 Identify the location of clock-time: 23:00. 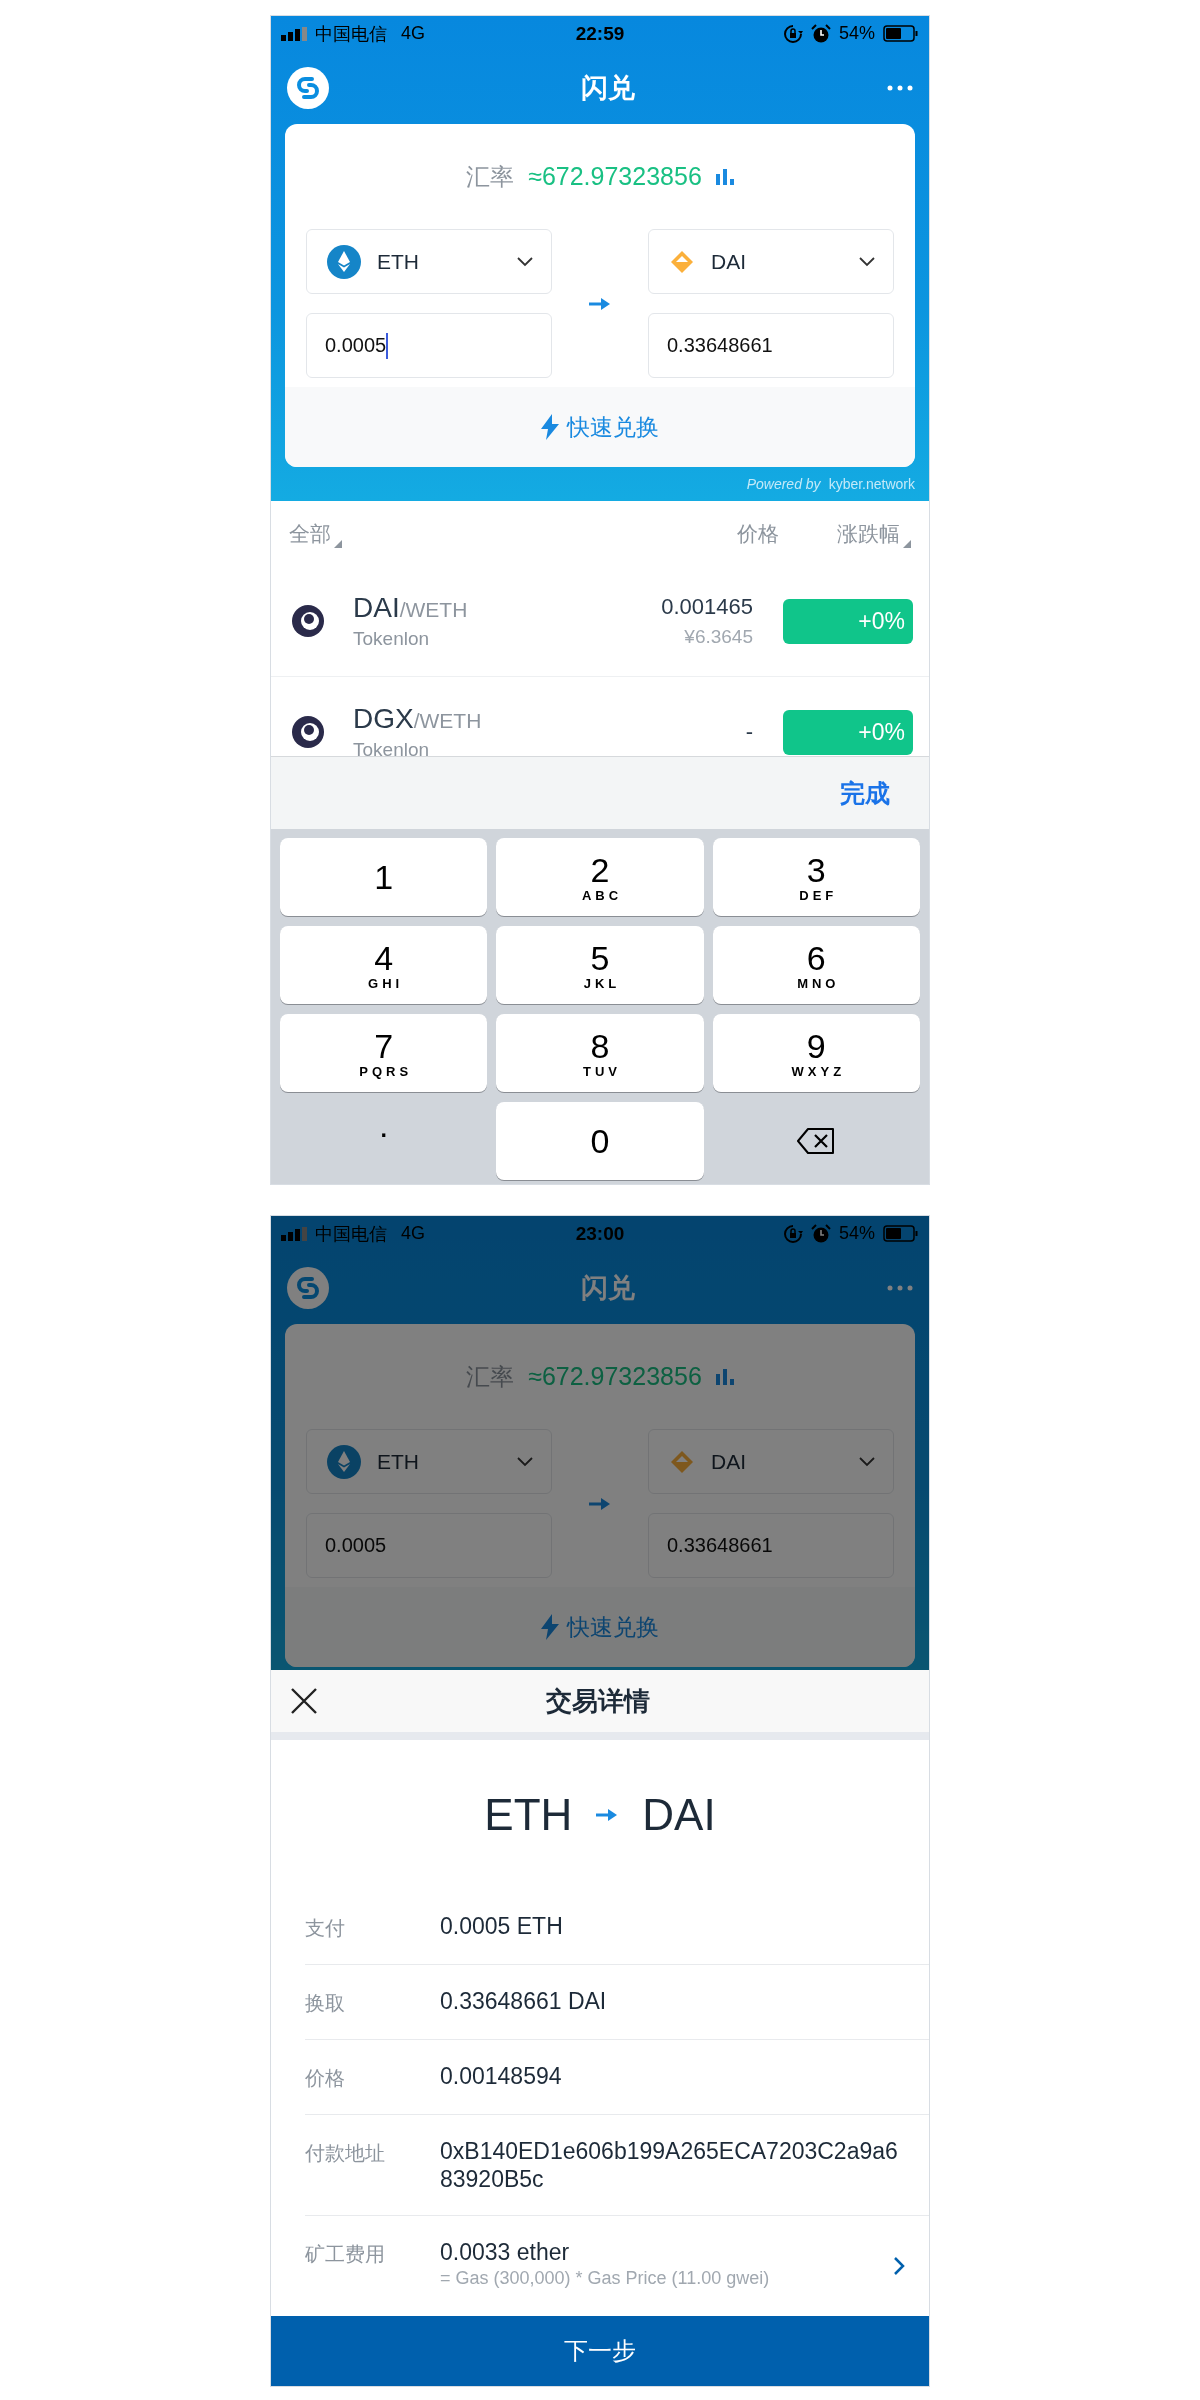
(600, 1233).